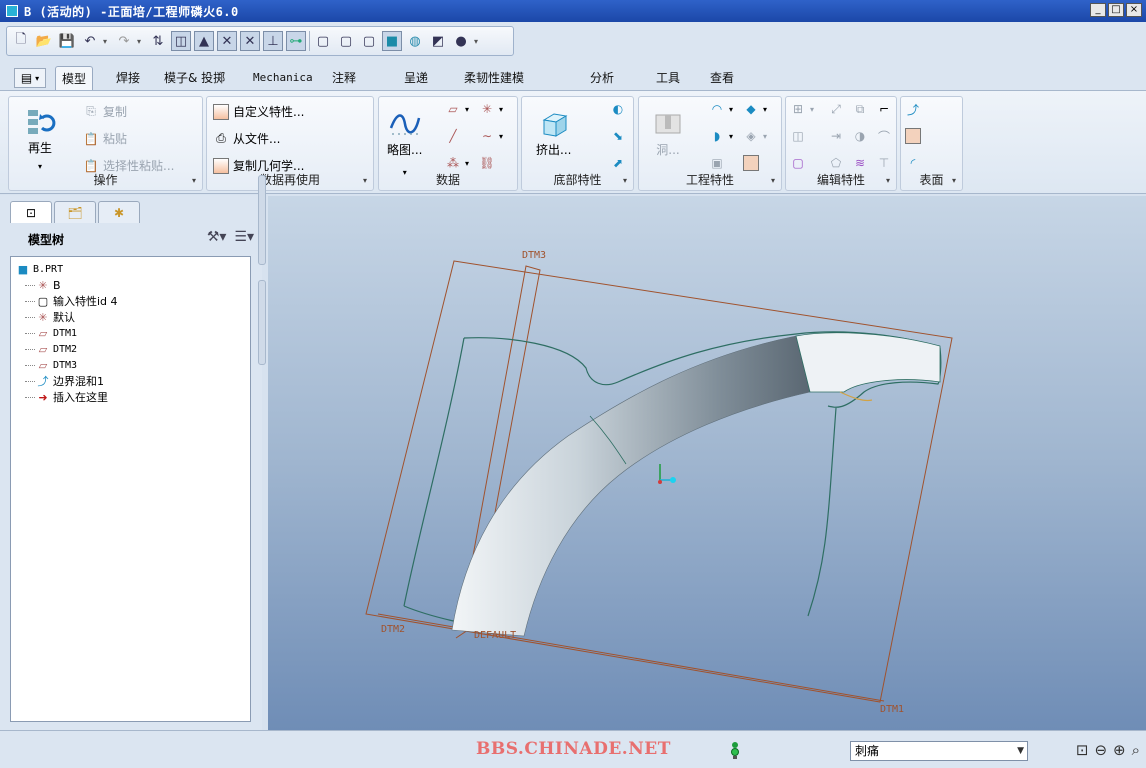  I want to click on tab-mold-casting: 模子& 投掷, so click(194, 78).